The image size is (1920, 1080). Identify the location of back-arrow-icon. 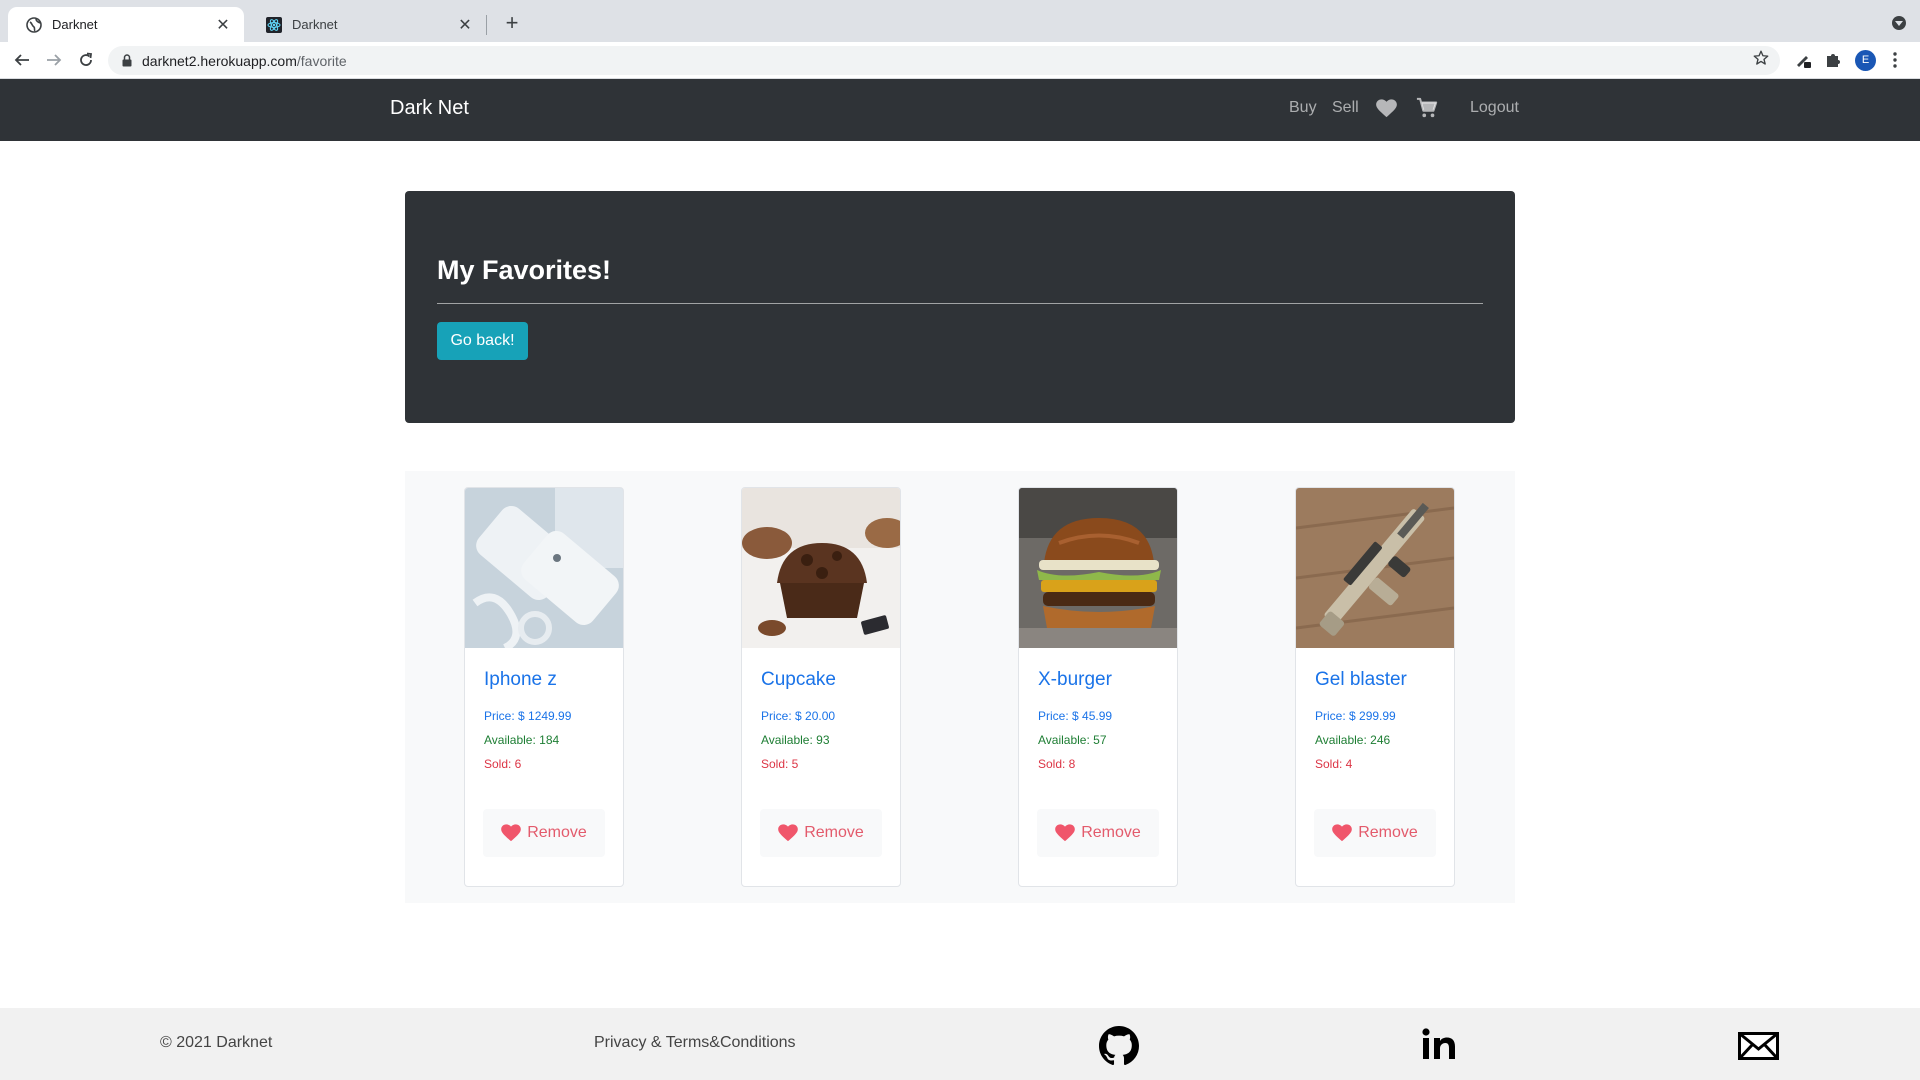
(22, 60).